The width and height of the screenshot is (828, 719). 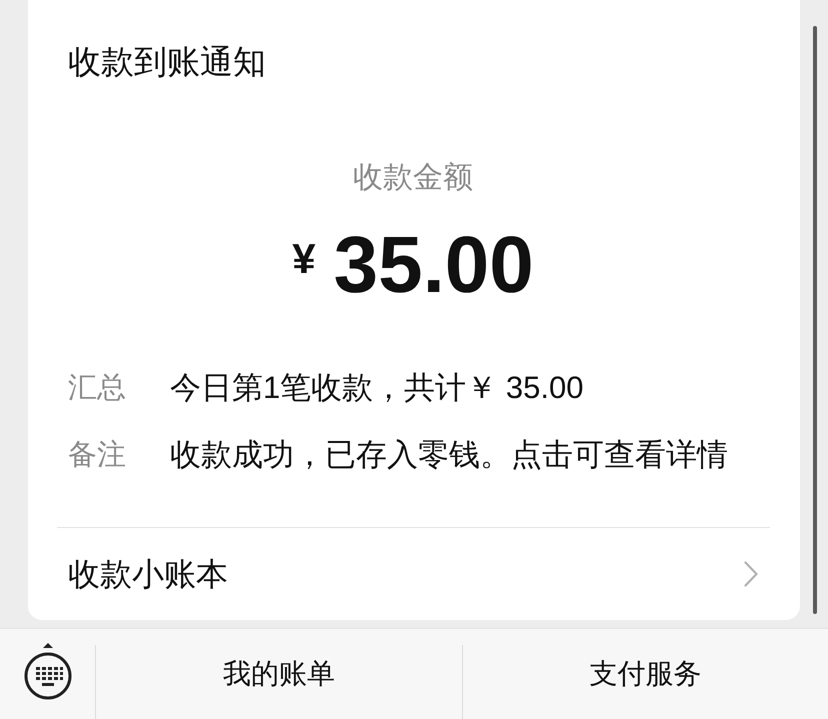 What do you see at coordinates (449, 455) in the screenshot?
I see `detail-value: 收款成功，已存入零钱。点击可查看详情` at bounding box center [449, 455].